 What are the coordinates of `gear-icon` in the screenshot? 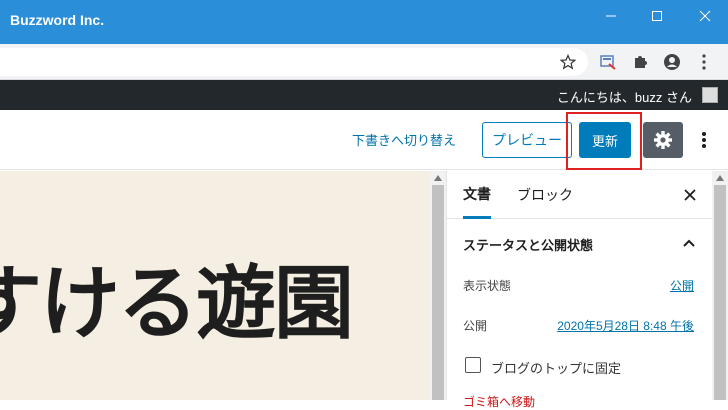 It's located at (663, 140).